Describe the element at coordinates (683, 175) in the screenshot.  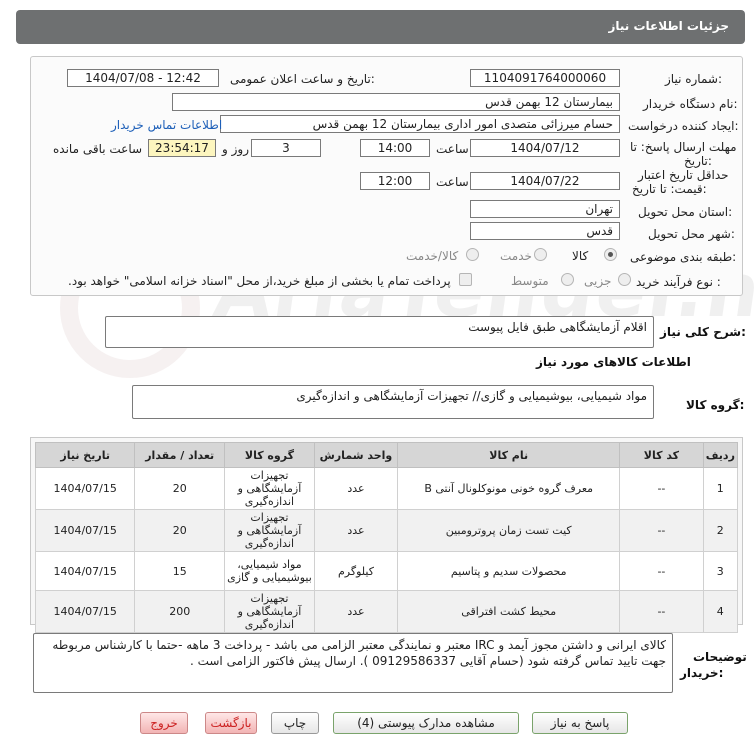
I see `validity-label: حداقل تاریخ اعتبار` at that location.